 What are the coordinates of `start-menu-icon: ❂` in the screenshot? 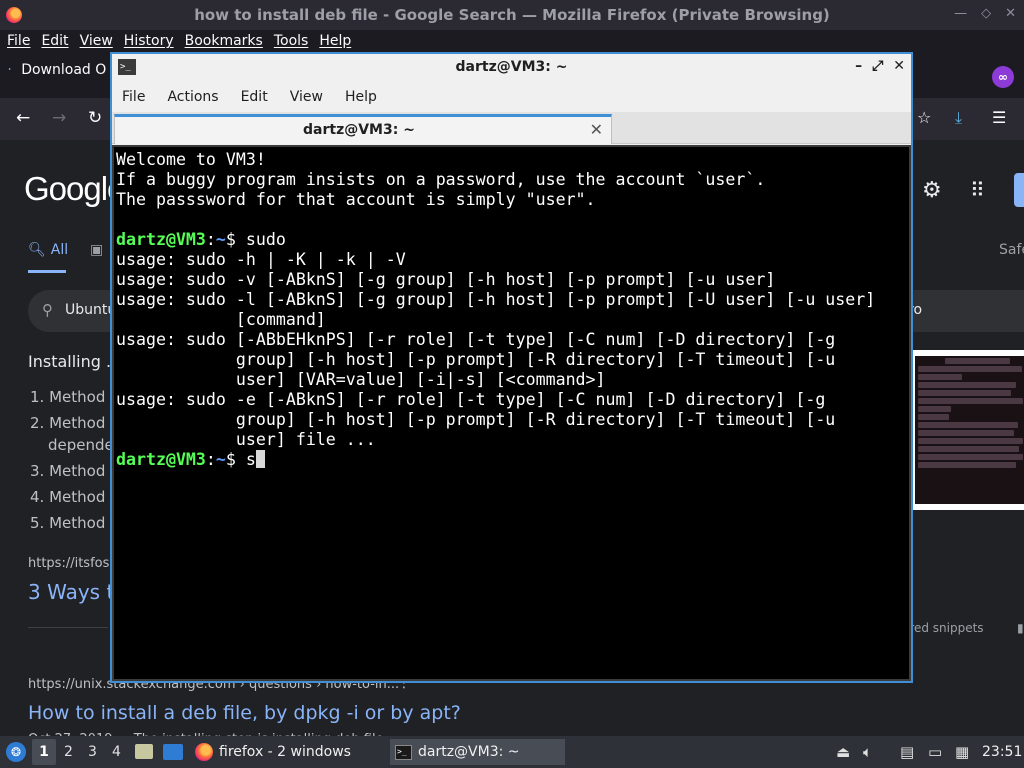 It's located at (16, 752).